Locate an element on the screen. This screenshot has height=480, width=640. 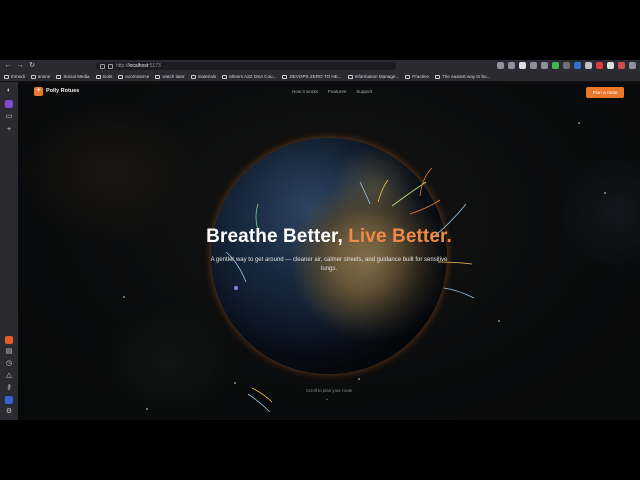
brand-name: Polly Rotues is located at coordinates (62, 91).